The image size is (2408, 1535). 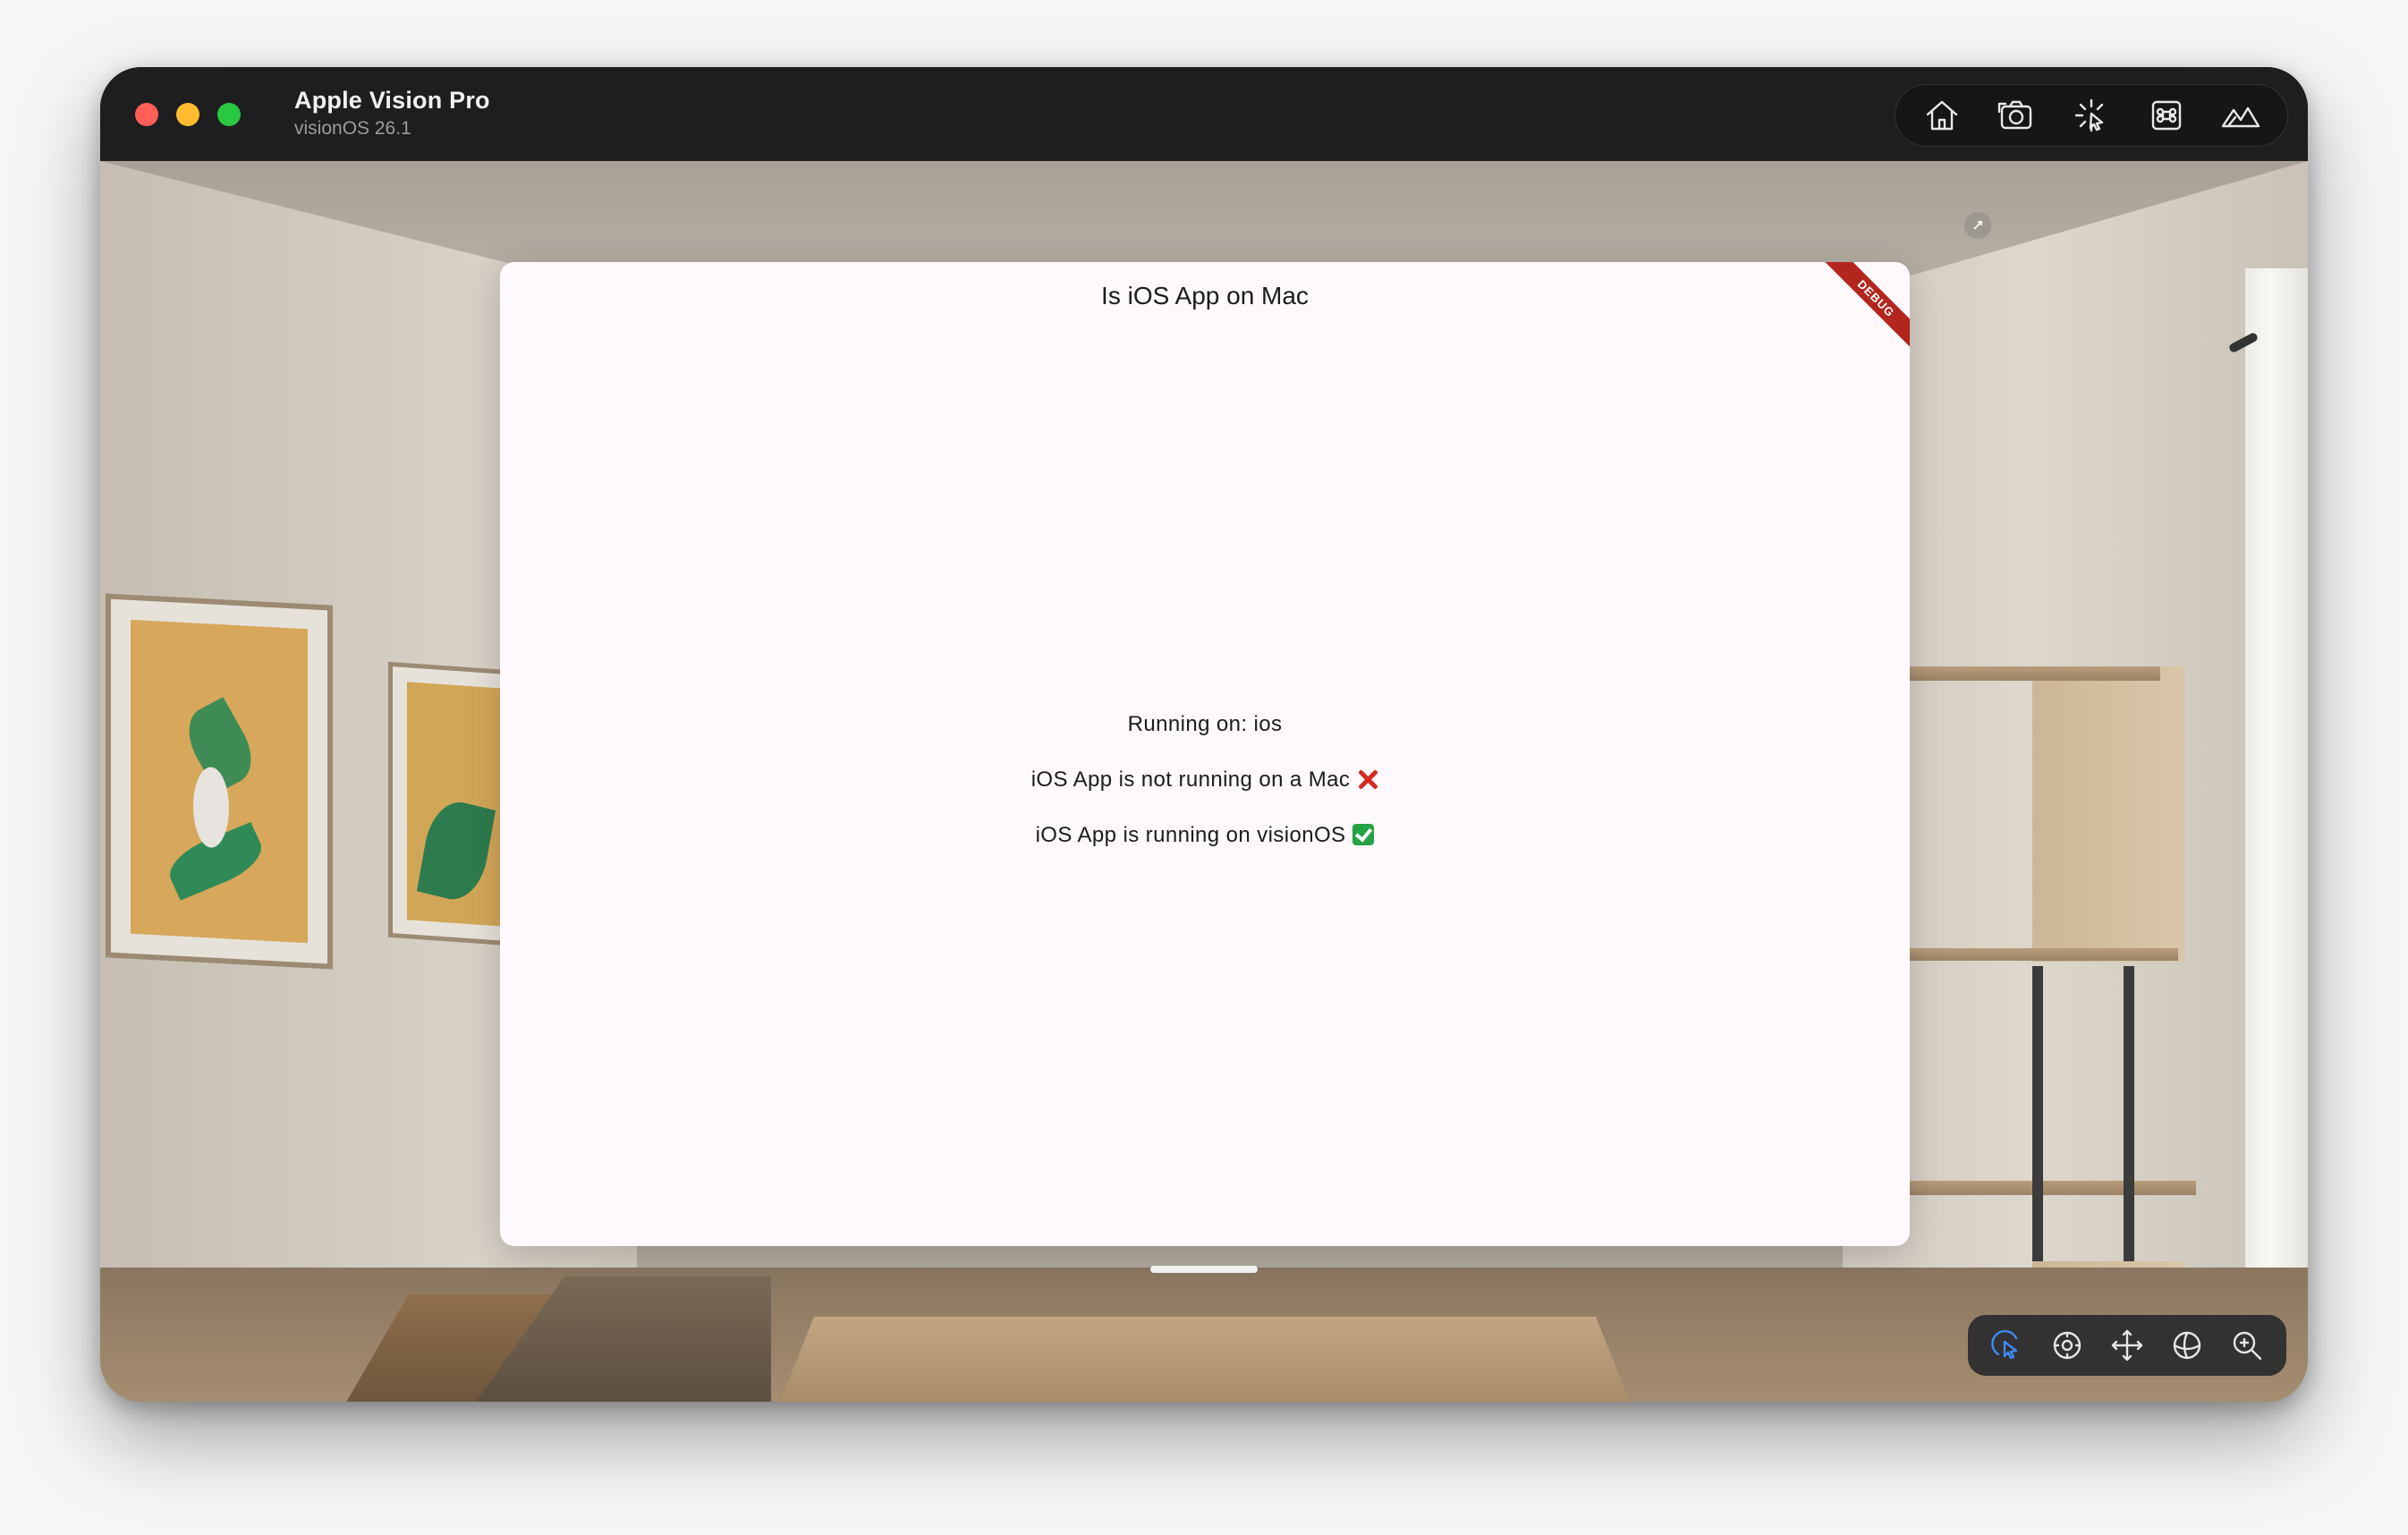 I want to click on minimize-button, so click(x=187, y=115).